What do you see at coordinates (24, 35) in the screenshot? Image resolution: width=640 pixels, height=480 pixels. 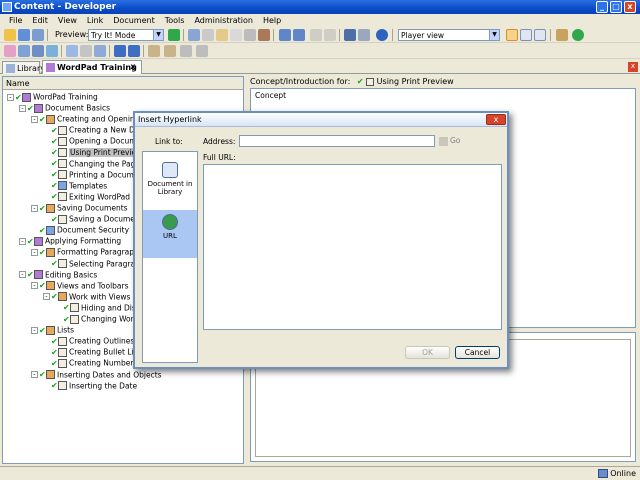 I see `save-icon` at bounding box center [24, 35].